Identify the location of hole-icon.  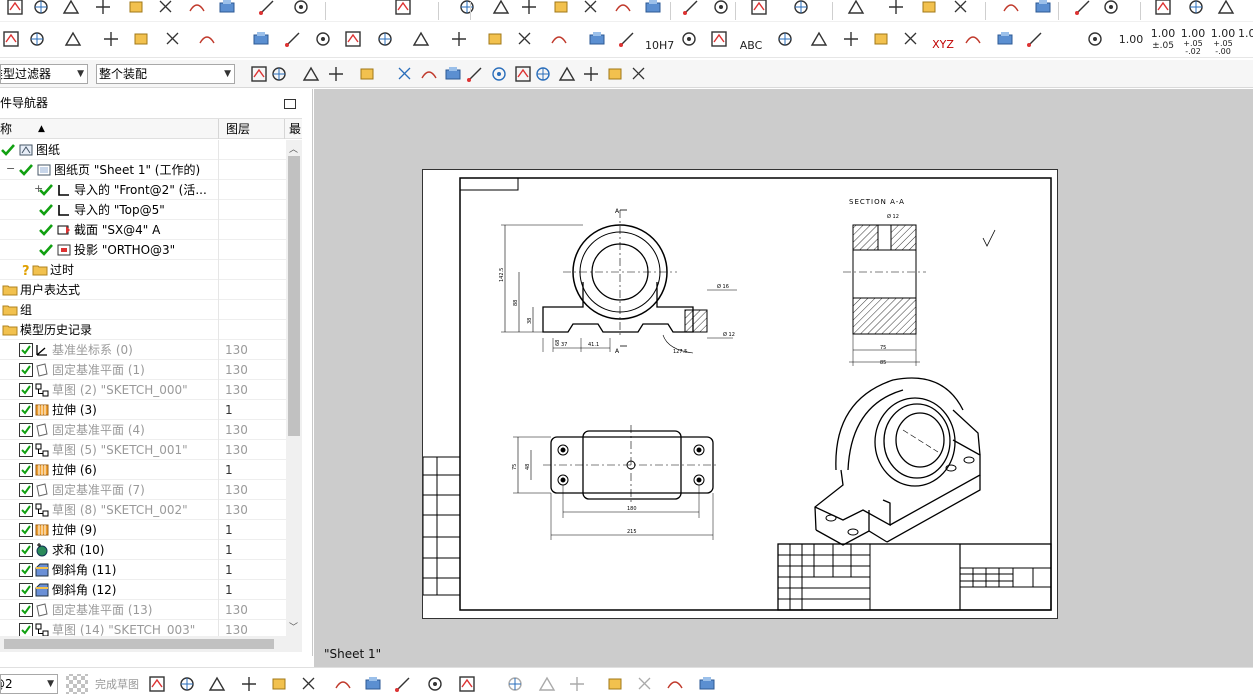
(597, 39).